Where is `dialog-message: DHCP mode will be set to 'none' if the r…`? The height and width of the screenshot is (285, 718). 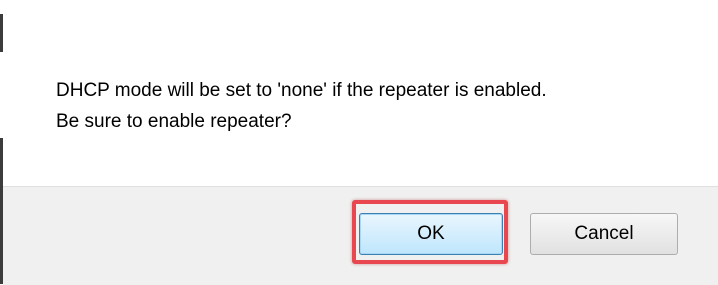
dialog-message: DHCP mode will be set to 'none' if the r… is located at coordinates (301, 106).